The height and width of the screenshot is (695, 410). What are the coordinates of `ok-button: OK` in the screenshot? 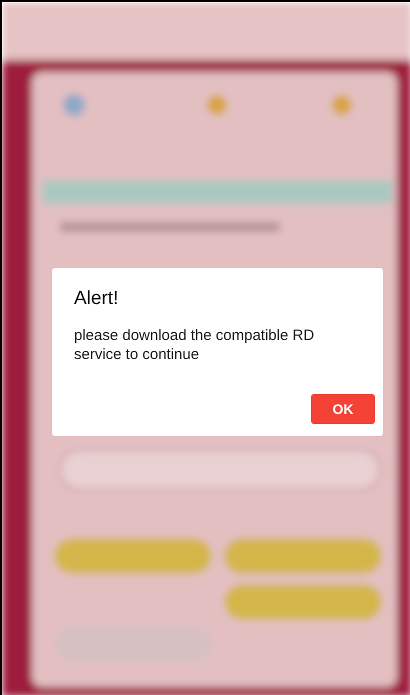 It's located at (343, 409).